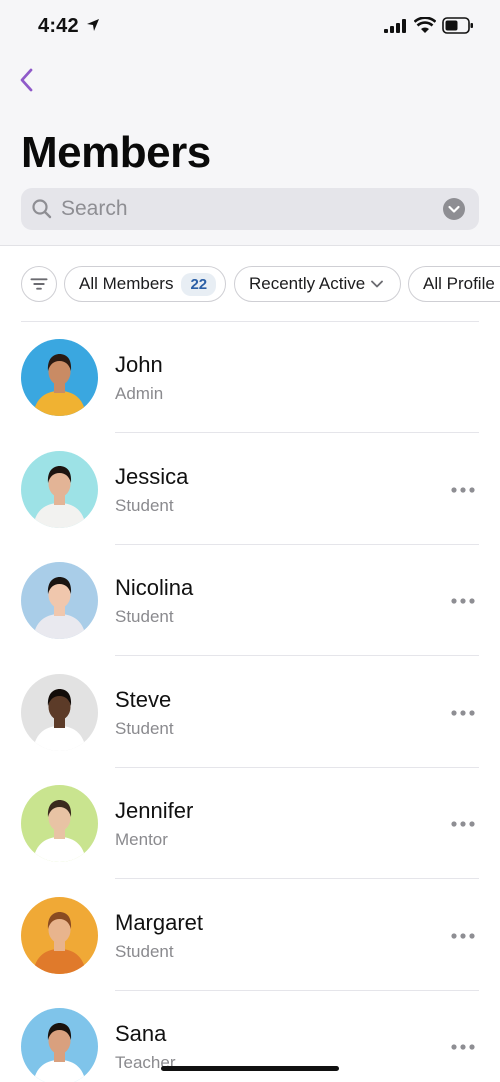  What do you see at coordinates (250, 28) in the screenshot?
I see `status-bar: 4:42` at bounding box center [250, 28].